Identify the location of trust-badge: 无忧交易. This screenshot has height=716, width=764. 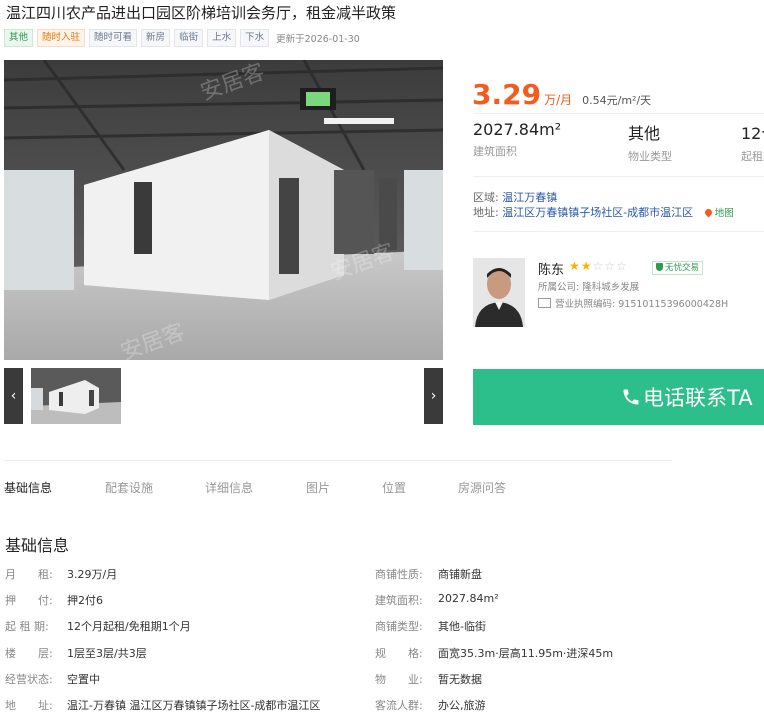
(678, 268).